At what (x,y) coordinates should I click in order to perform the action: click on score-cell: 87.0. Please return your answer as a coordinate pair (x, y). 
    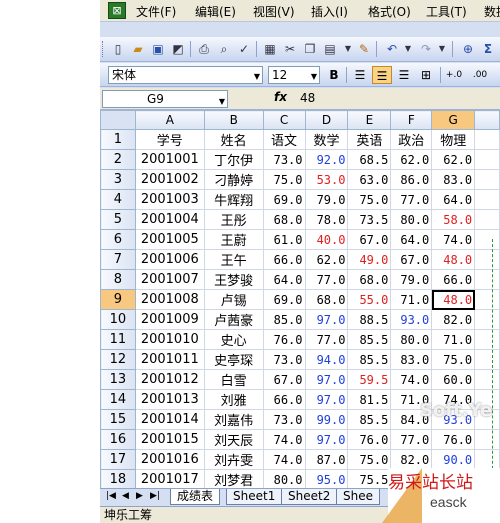
    Looking at the image, I should click on (326, 459).